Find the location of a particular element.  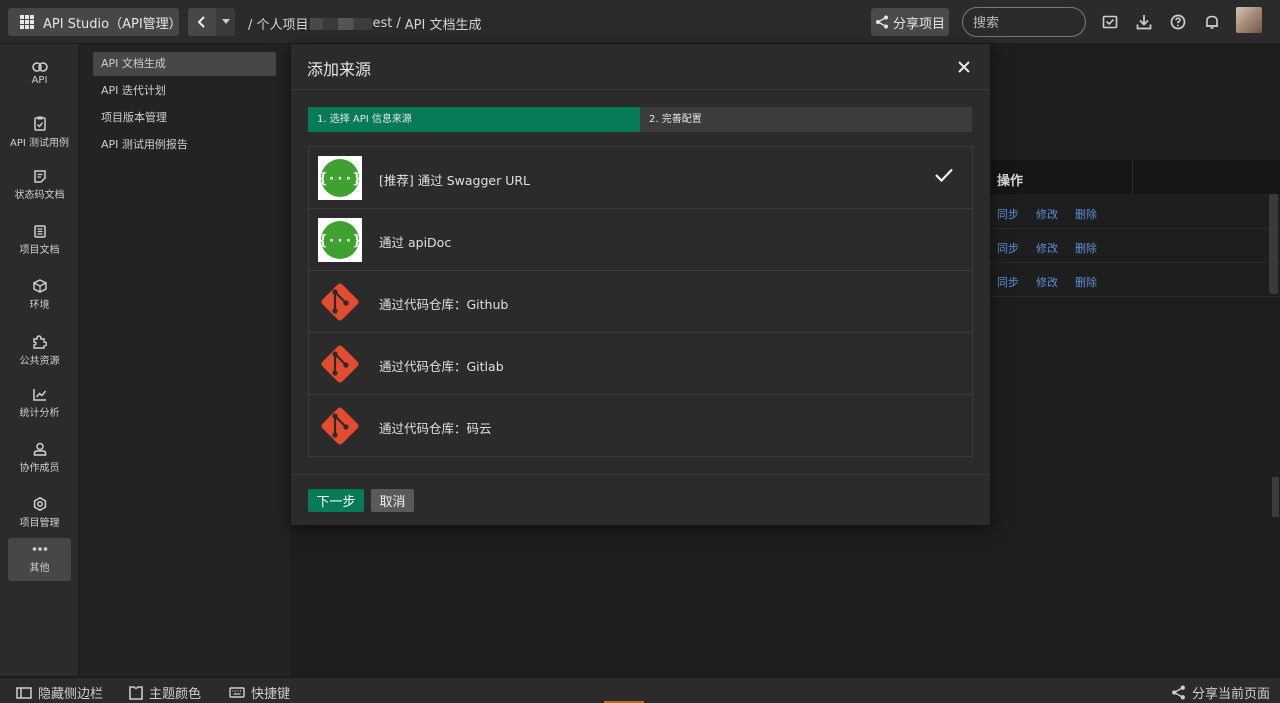

link-icon is located at coordinates (39, 67).